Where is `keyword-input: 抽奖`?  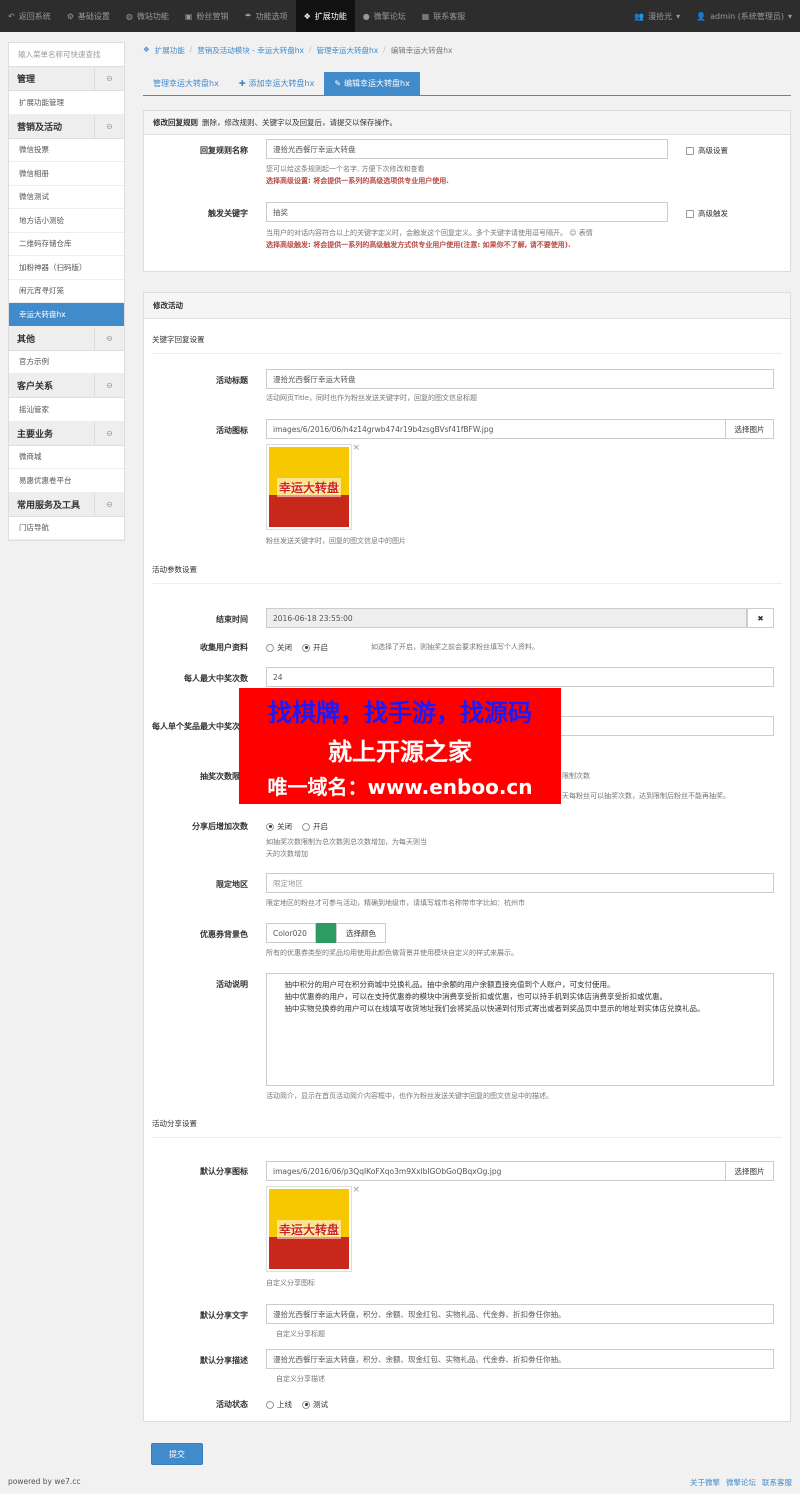
keyword-input: 抽奖 is located at coordinates (467, 212).